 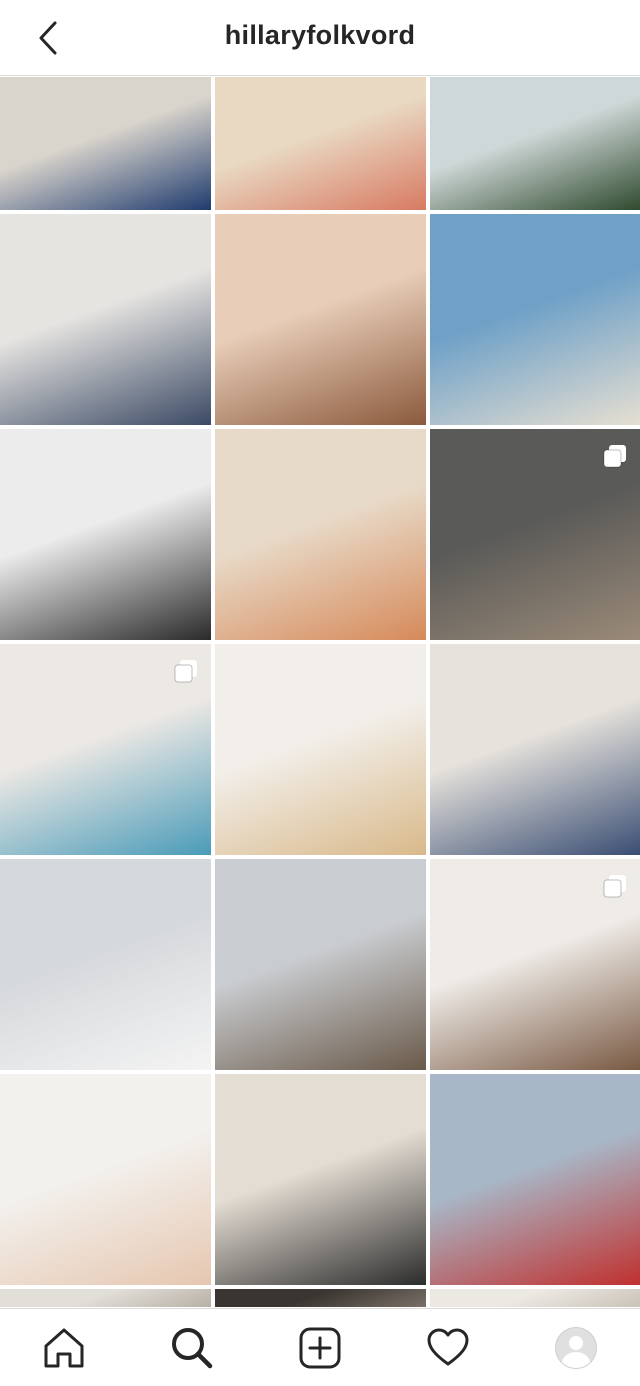 I want to click on tab-new-post, so click(x=320, y=1348).